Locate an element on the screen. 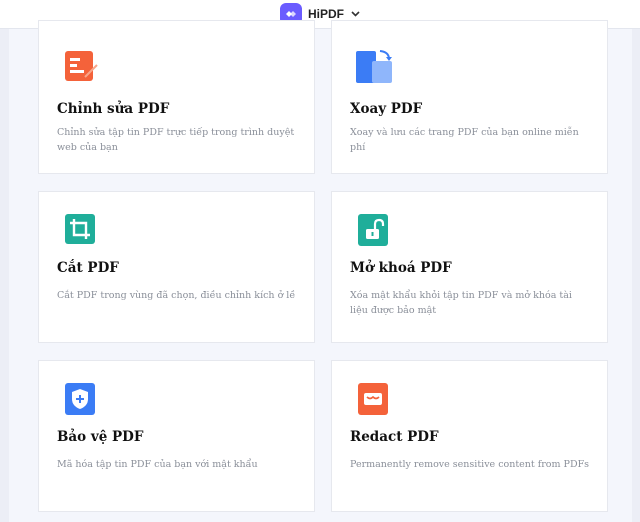  tool-description: Mã hóa tập tin PDF của bạn với mật khẩu is located at coordinates (157, 464).